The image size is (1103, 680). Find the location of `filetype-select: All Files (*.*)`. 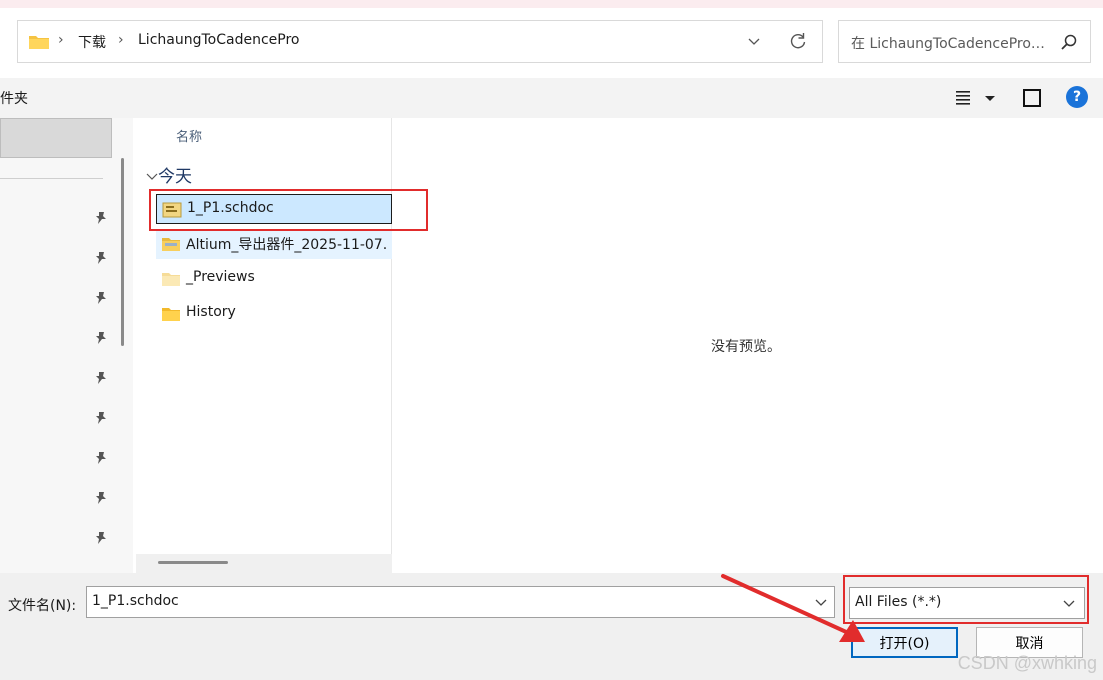

filetype-select: All Files (*.*) is located at coordinates (967, 603).